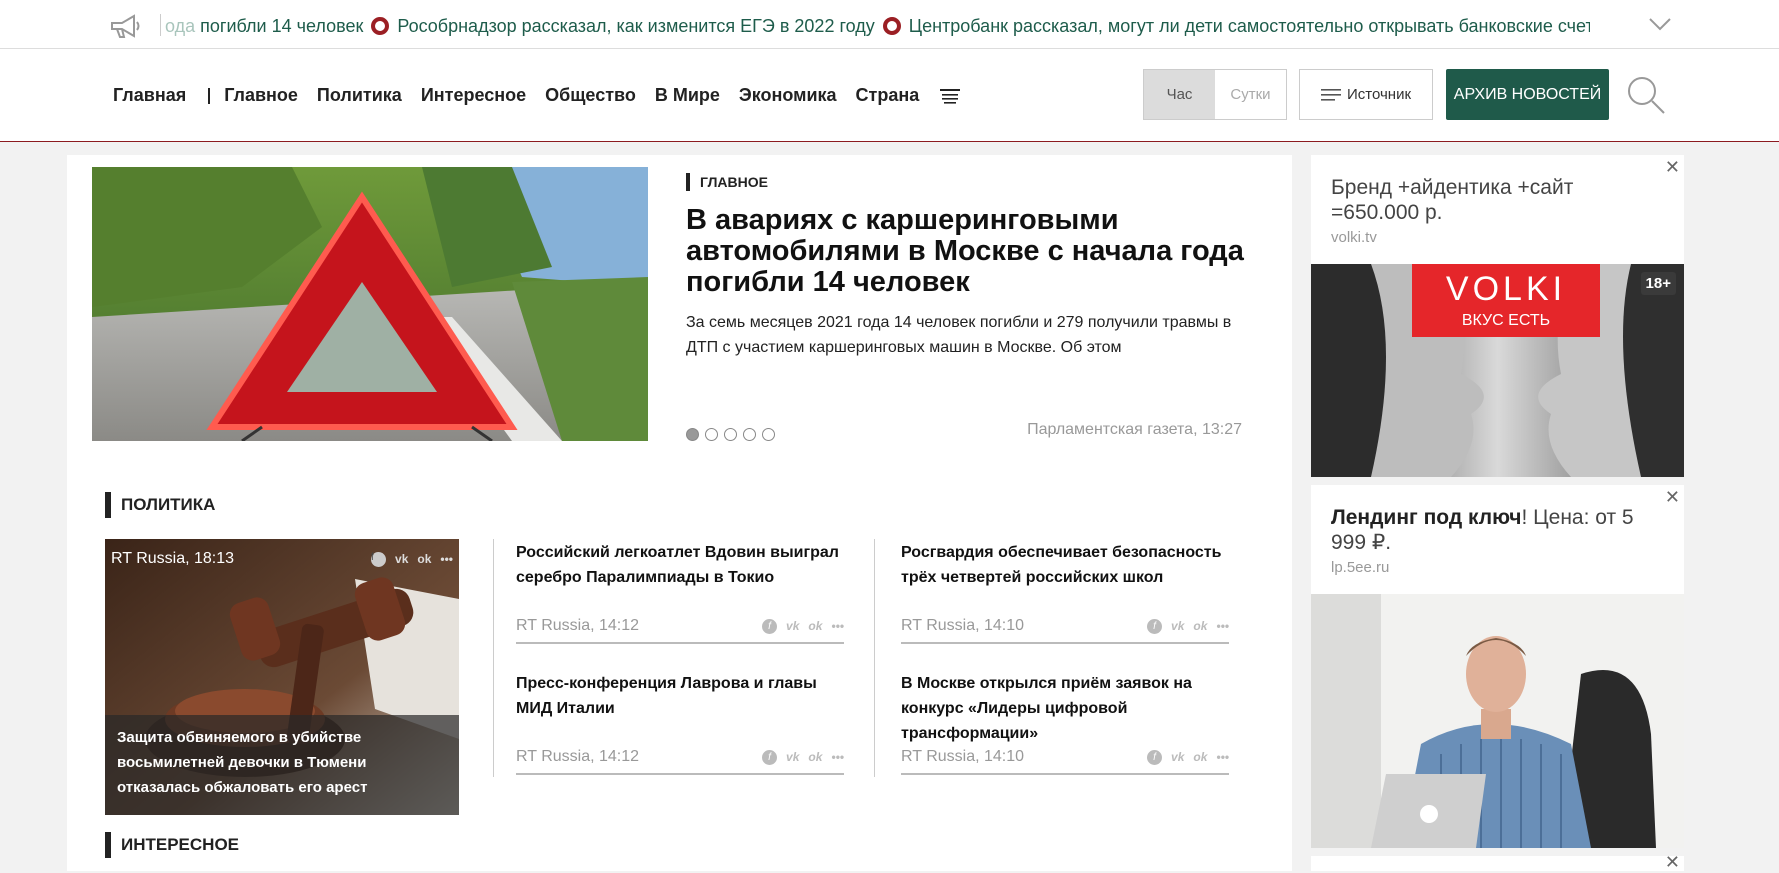 This screenshot has height=873, width=1779. What do you see at coordinates (359, 95) in the screenshot?
I see `nav-item-politics: Политика` at bounding box center [359, 95].